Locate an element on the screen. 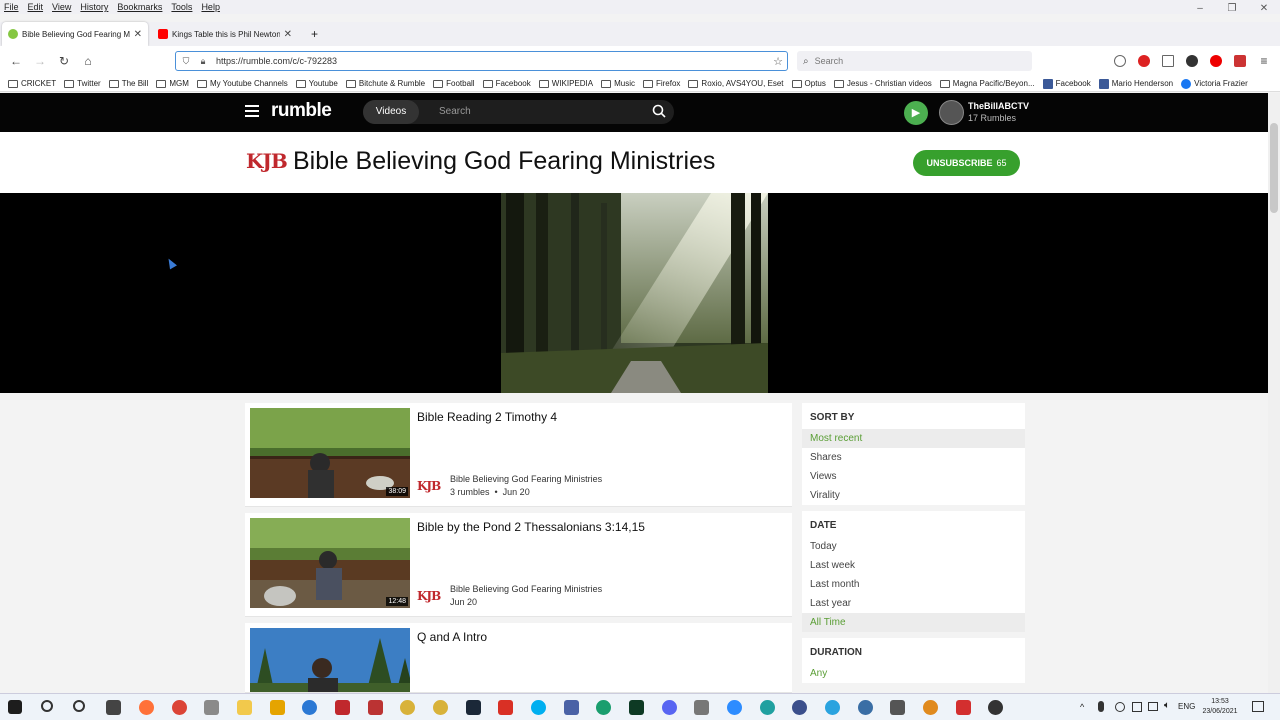 This screenshot has height=720, width=1280. close-window-button: ✕ is located at coordinates (1264, 9).